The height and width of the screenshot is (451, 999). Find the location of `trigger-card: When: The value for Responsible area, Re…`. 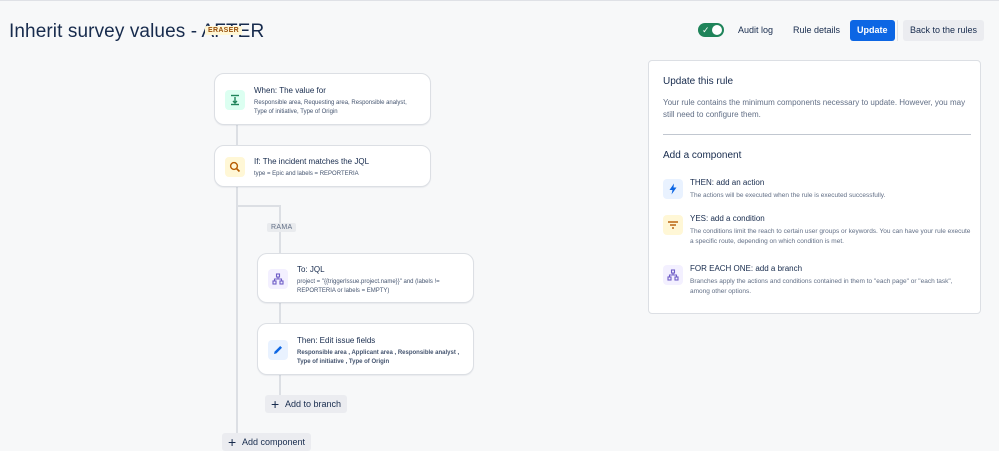

trigger-card: When: The value for Responsible area, Re… is located at coordinates (322, 99).